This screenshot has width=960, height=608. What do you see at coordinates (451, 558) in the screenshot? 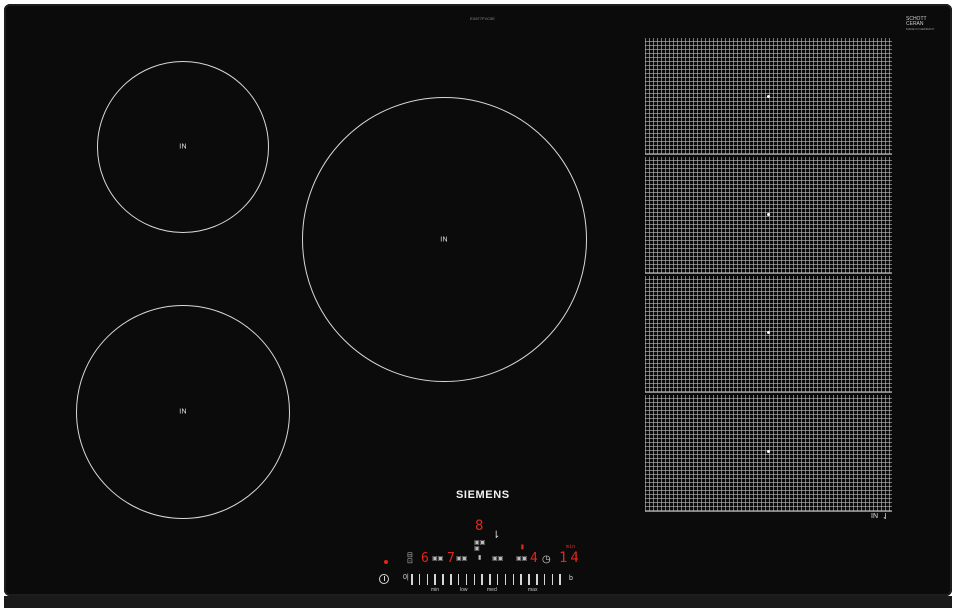
I see `zone-power-display-2: 7` at bounding box center [451, 558].